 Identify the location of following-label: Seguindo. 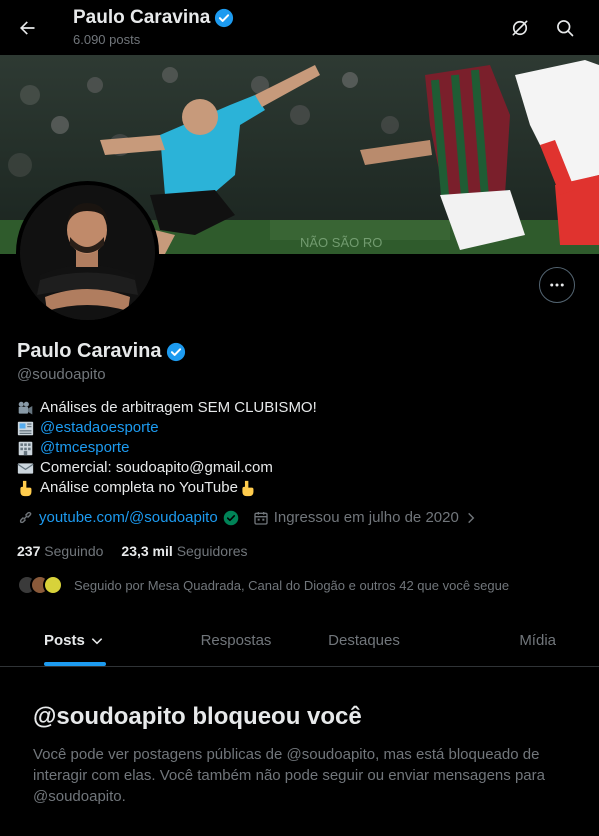
(74, 551).